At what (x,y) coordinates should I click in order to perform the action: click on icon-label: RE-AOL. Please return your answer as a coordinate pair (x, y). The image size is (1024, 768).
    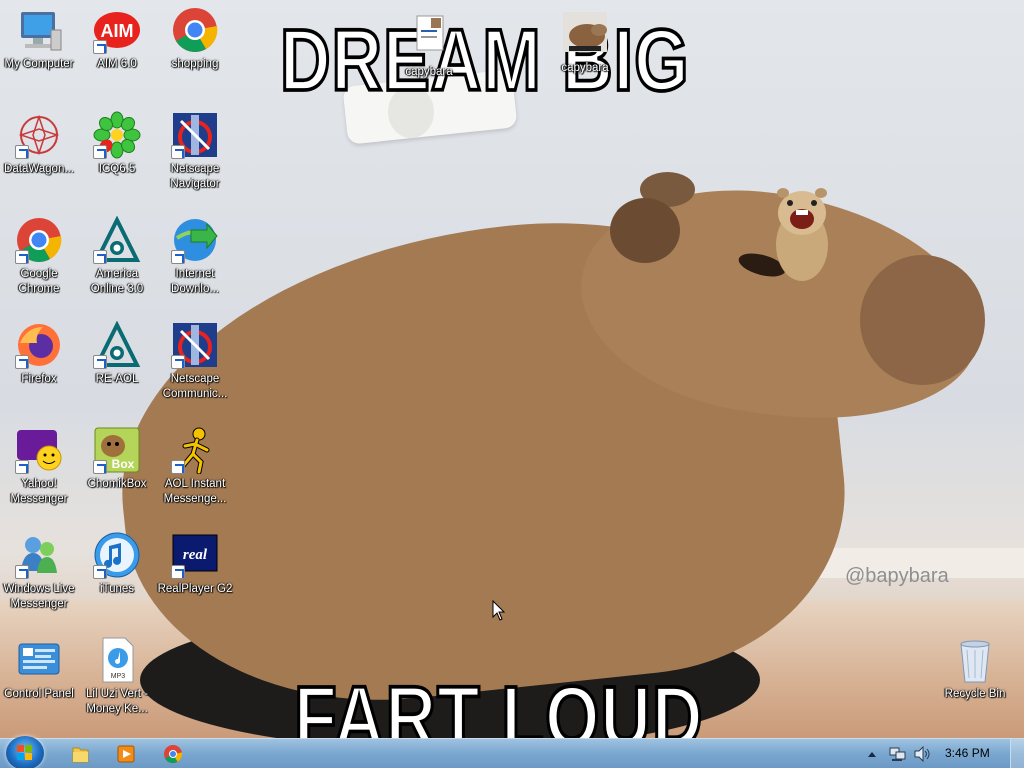
    Looking at the image, I should click on (117, 379).